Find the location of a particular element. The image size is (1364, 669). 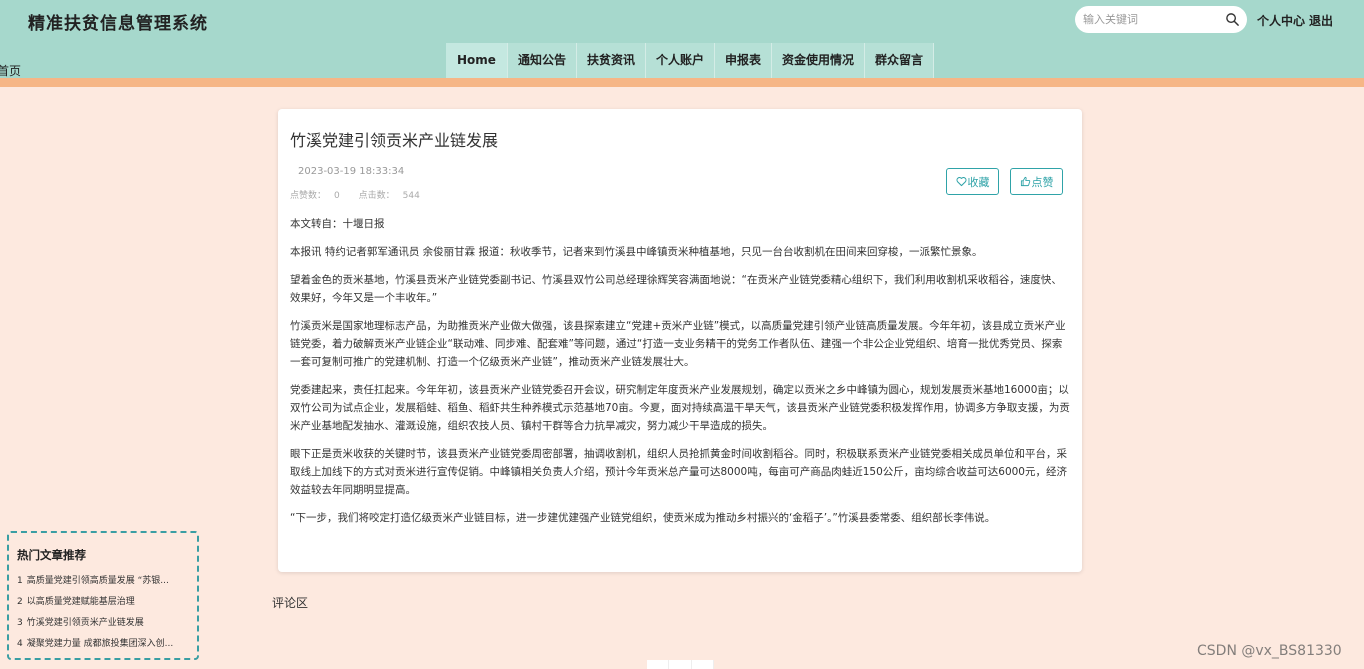

comments-section-label: 评论区 is located at coordinates (290, 603).